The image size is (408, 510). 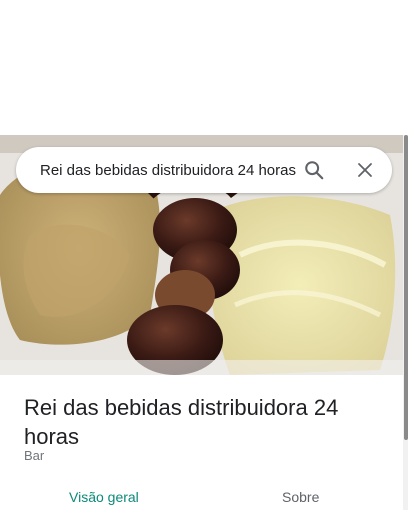 What do you see at coordinates (34, 455) in the screenshot?
I see `place-category: Bar` at bounding box center [34, 455].